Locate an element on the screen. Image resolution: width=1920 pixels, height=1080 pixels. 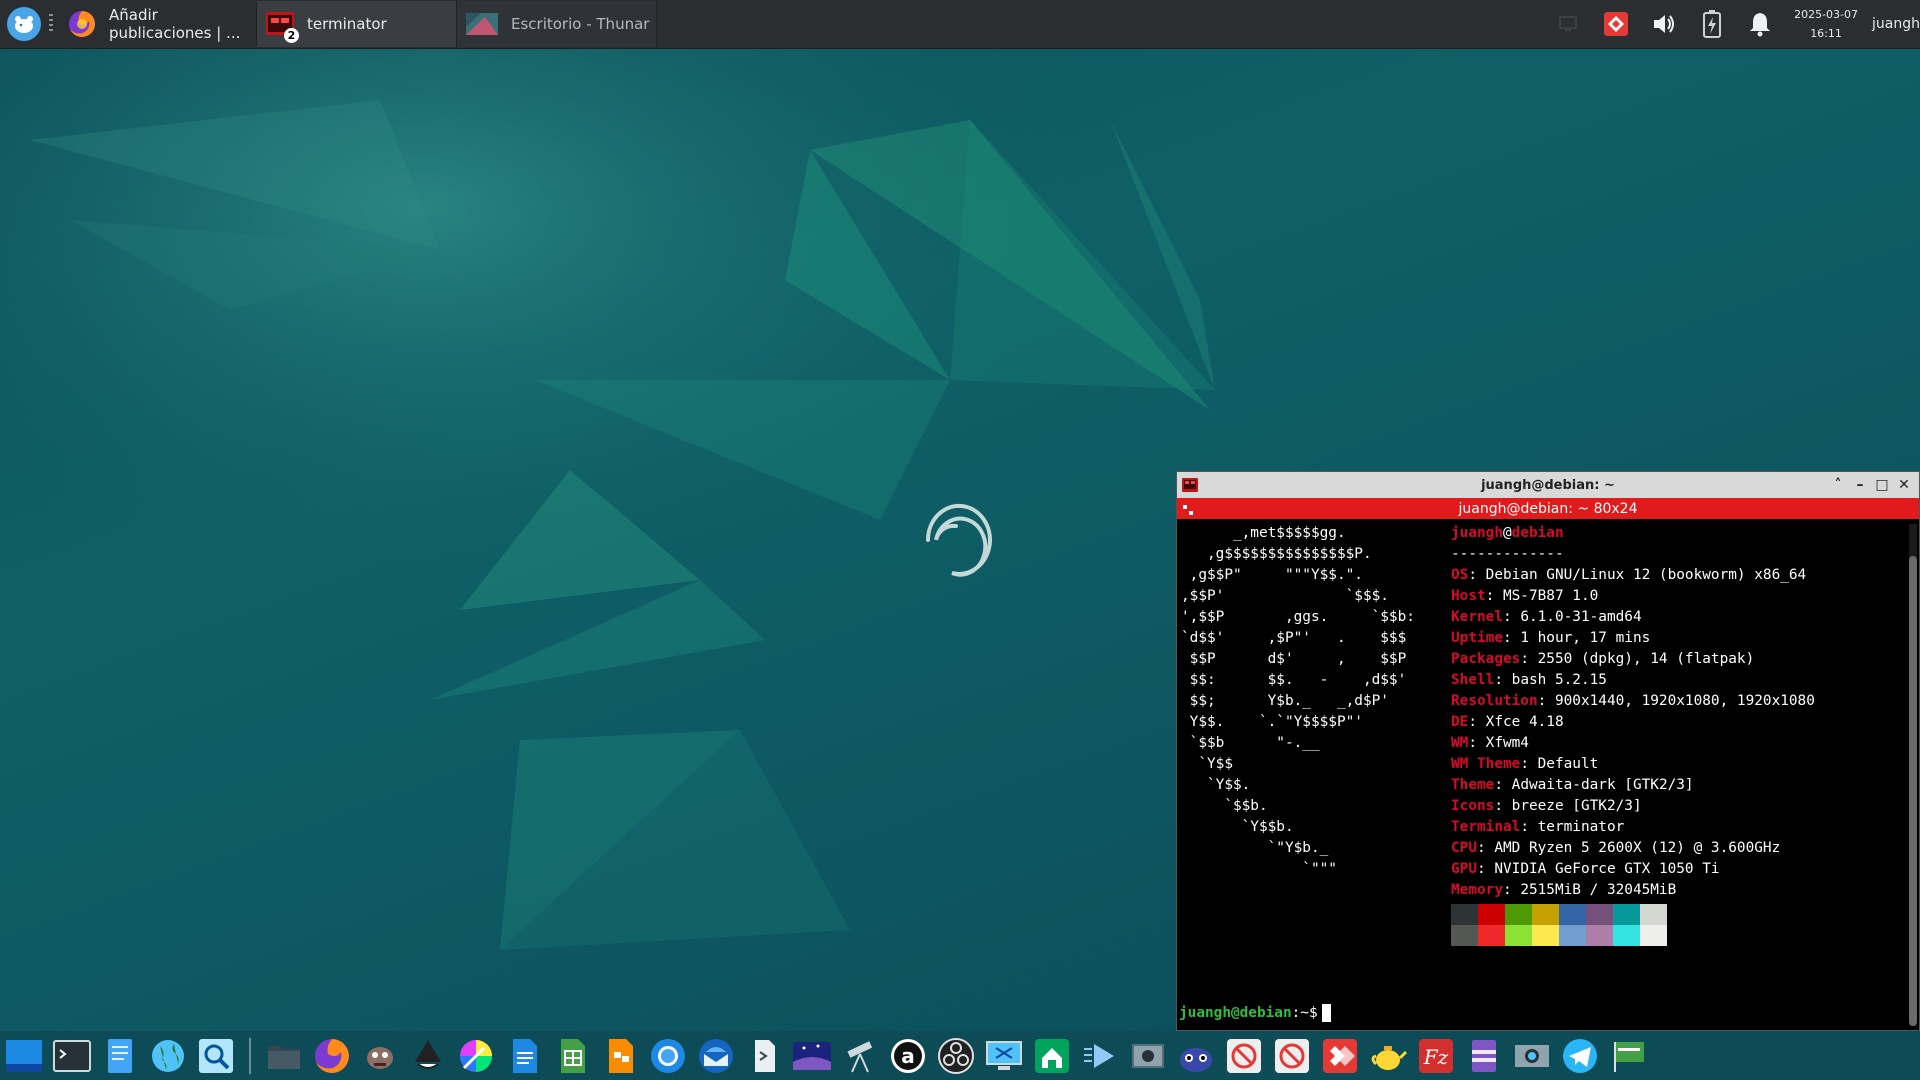
task-thunar: Escritorio - Thunar is located at coordinates (557, 24).